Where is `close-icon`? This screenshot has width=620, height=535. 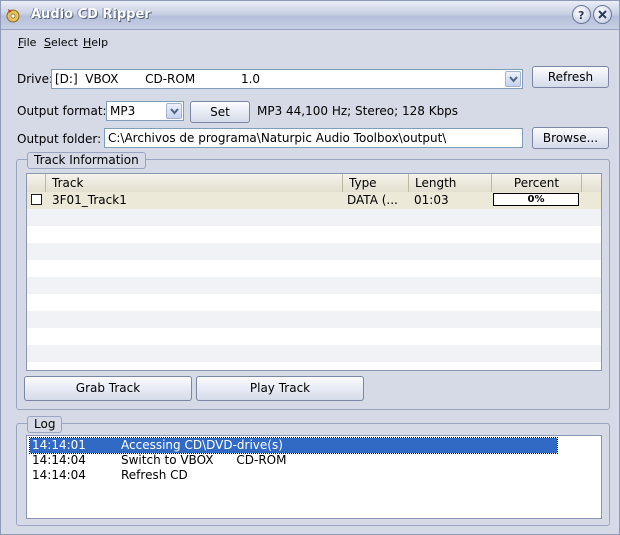 close-icon is located at coordinates (602, 14).